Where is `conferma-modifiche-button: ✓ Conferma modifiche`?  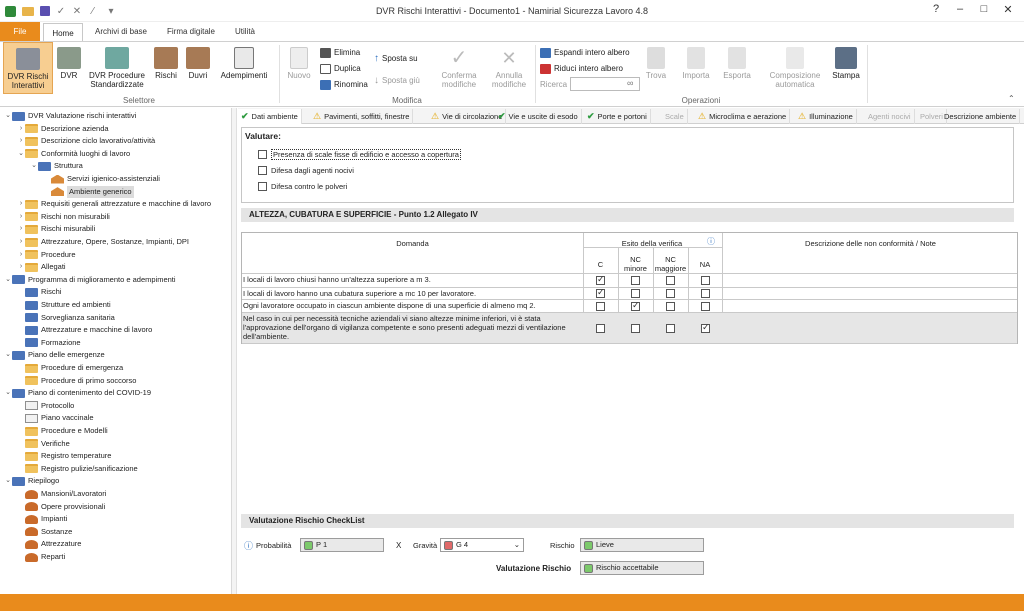 conferma-modifiche-button: ✓ Conferma modifiche is located at coordinates (459, 68).